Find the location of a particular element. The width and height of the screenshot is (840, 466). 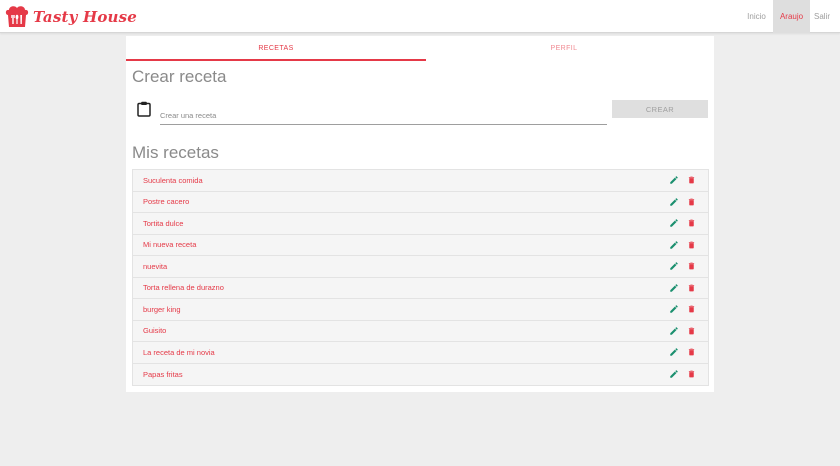

brand: Tasty House is located at coordinates (70, 17).